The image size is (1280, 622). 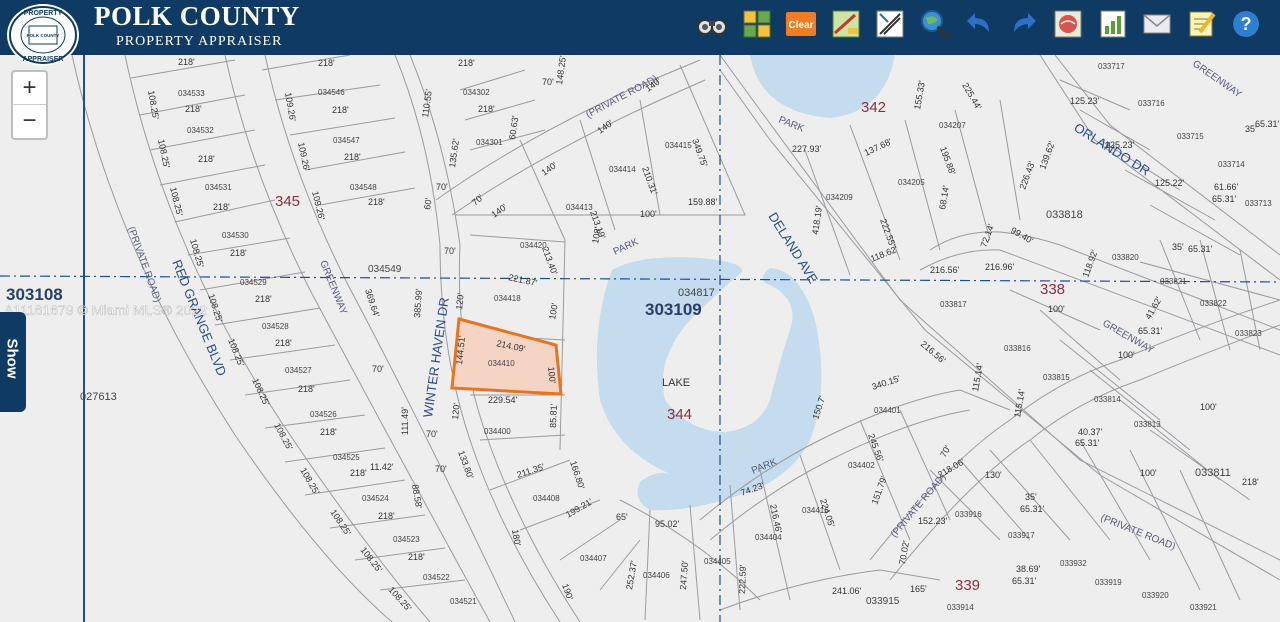 What do you see at coordinates (1213, 473) in the screenshot?
I see `parcel-number: 033811` at bounding box center [1213, 473].